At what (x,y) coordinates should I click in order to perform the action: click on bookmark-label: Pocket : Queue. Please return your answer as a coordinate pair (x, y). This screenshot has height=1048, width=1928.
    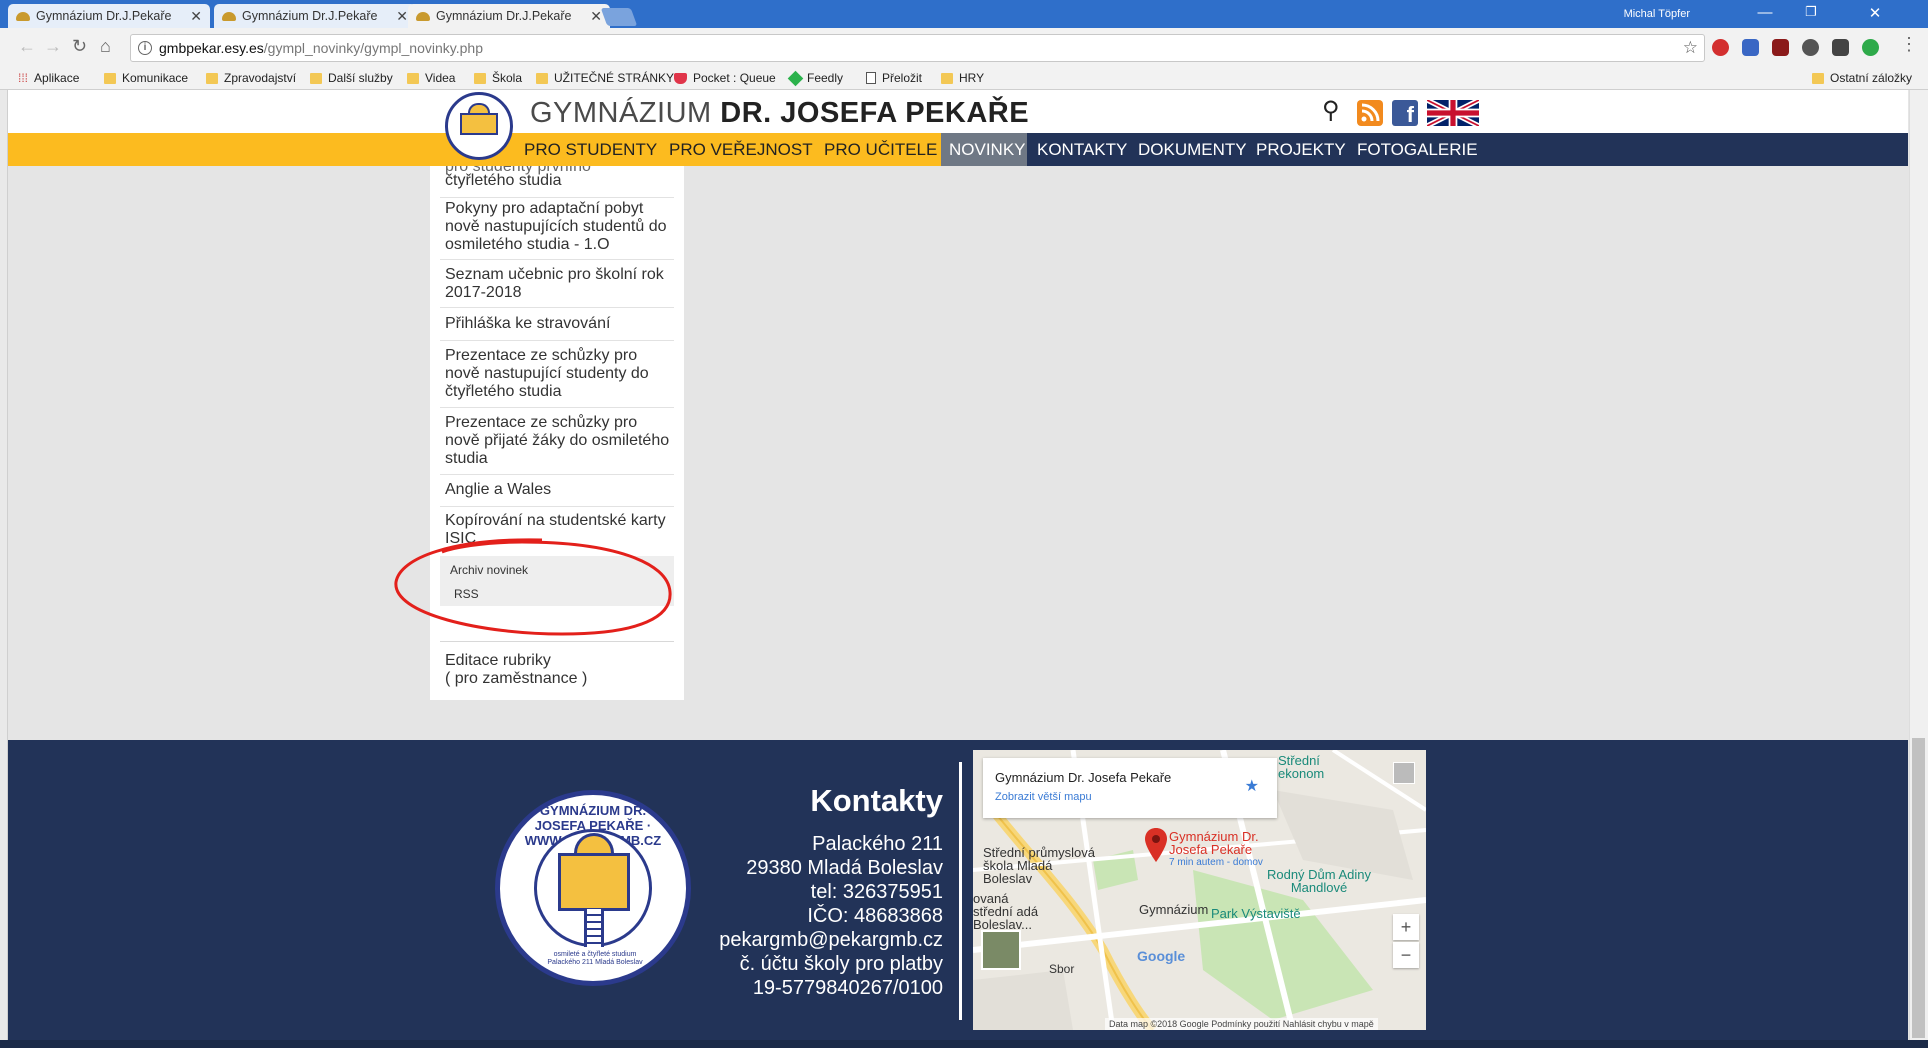
    Looking at the image, I should click on (734, 78).